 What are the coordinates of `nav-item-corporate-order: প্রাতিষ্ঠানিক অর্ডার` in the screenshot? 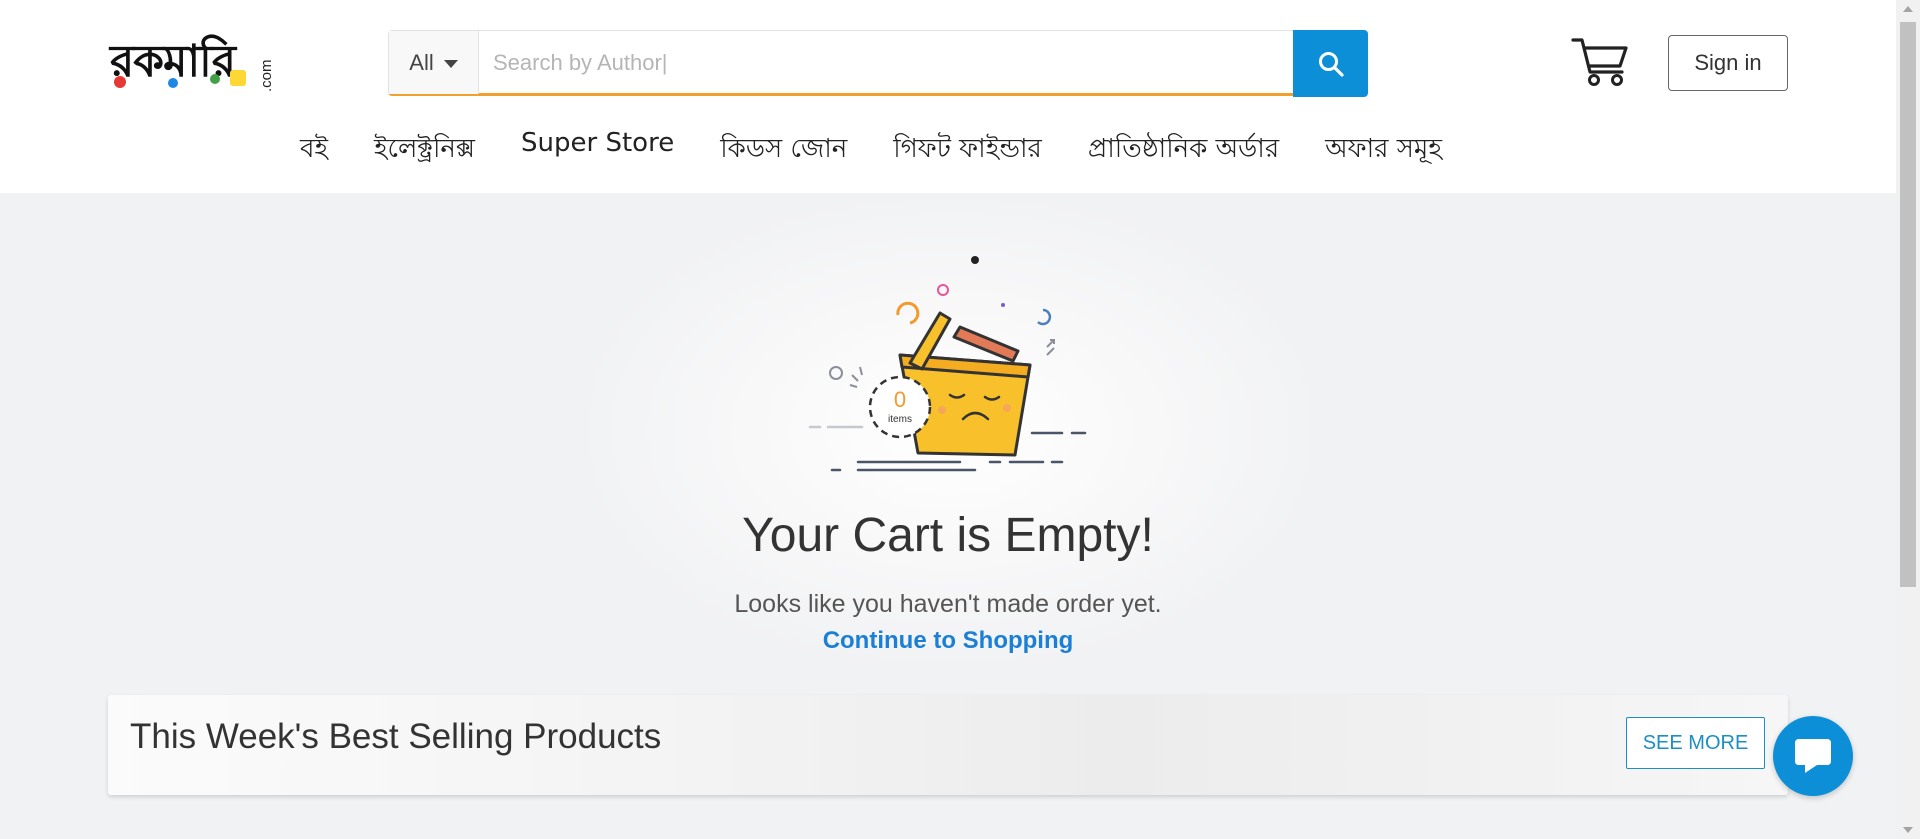 It's located at (1183, 150).